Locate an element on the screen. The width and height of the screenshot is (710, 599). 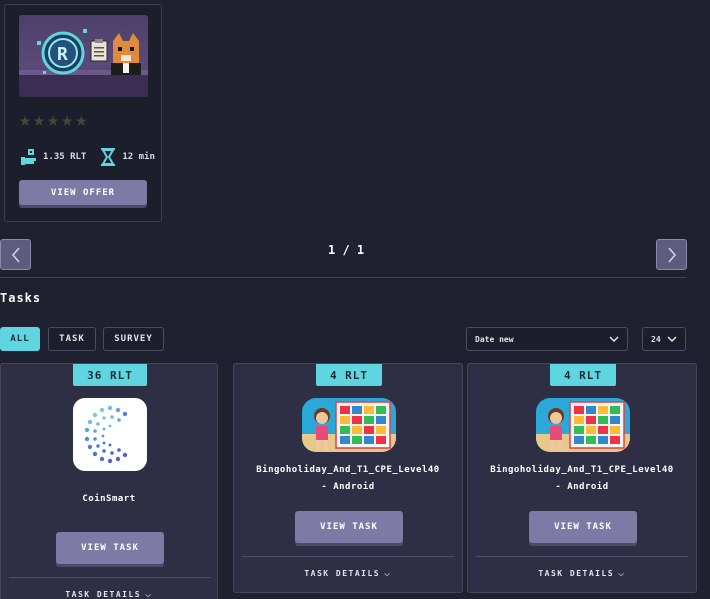
tasks-heading: Tasks is located at coordinates (21, 298).